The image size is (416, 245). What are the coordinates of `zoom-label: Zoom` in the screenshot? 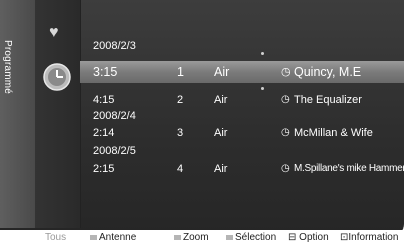 It's located at (196, 237).